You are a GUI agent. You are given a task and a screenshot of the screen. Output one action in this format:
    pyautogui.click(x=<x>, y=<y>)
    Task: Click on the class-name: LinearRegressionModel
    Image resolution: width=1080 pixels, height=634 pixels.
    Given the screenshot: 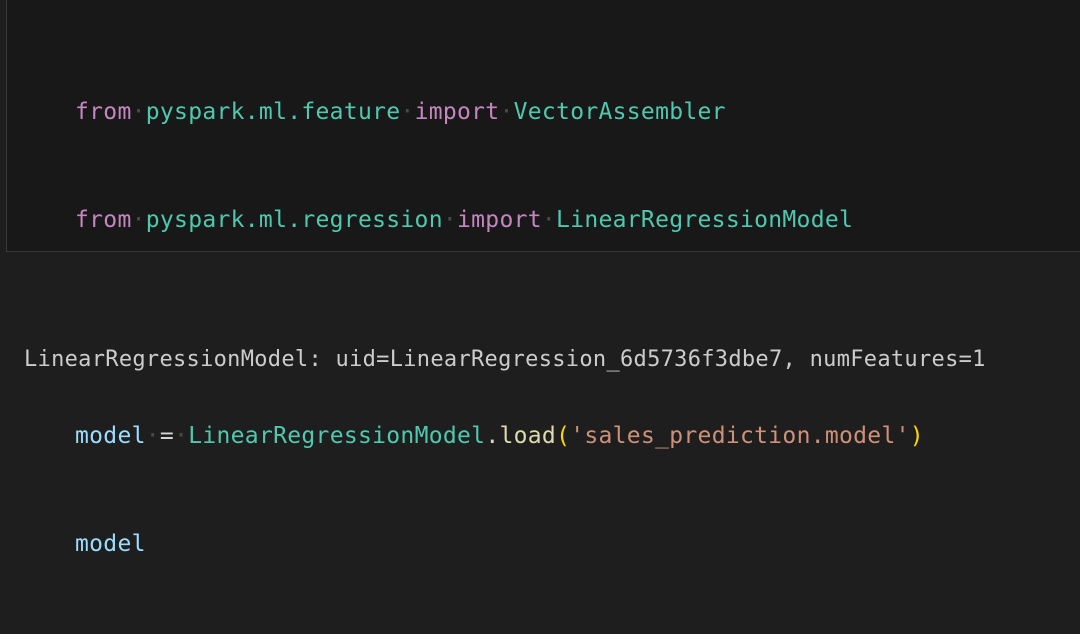 What is the action you would take?
    pyautogui.click(x=337, y=436)
    